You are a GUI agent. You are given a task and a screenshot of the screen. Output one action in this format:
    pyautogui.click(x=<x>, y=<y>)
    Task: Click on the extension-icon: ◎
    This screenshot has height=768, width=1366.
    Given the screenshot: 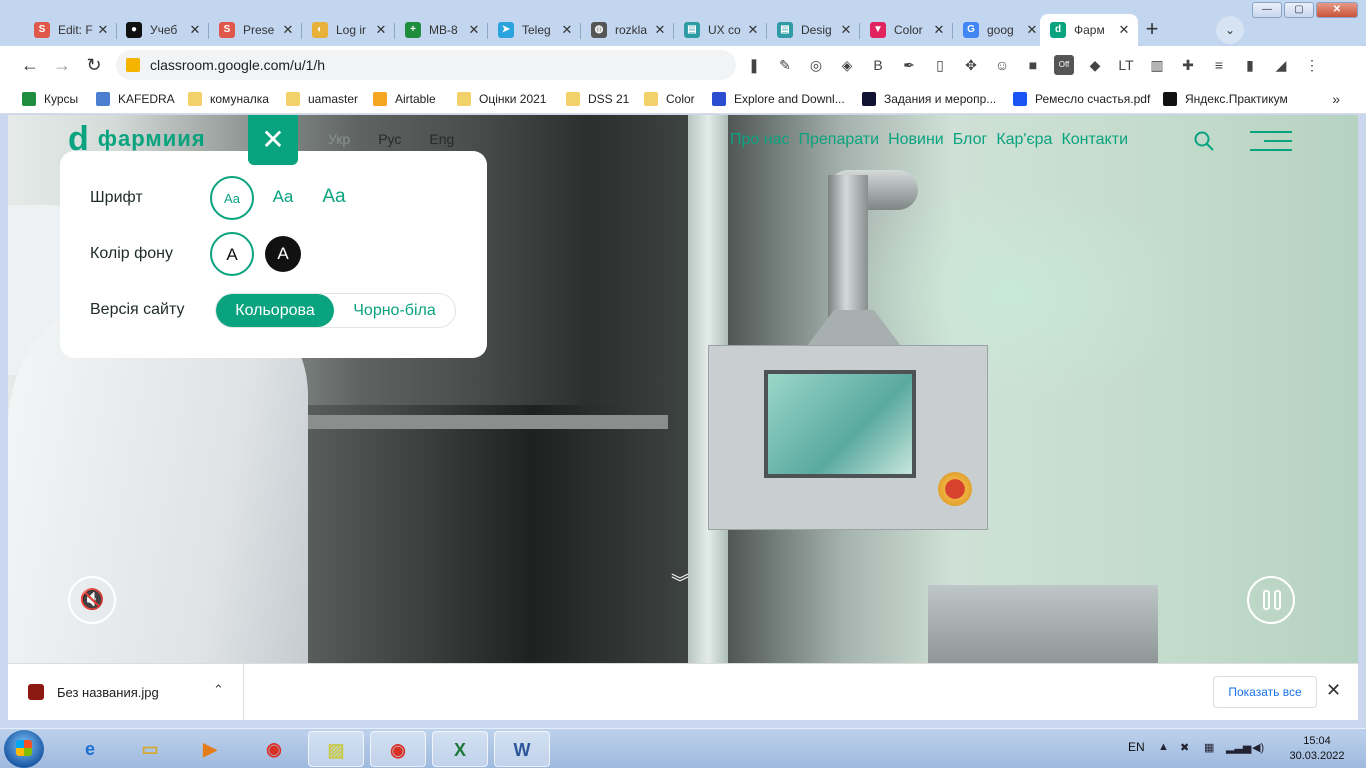 What is the action you would take?
    pyautogui.click(x=816, y=65)
    